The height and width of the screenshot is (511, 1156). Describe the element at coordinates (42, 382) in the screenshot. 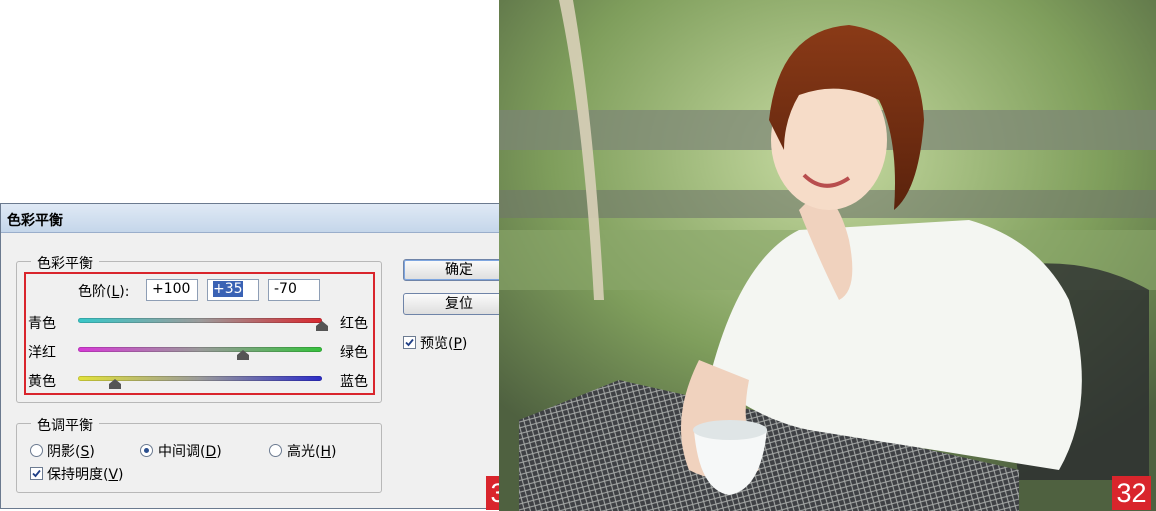

I see `slider-label-yellow: 黄色` at that location.